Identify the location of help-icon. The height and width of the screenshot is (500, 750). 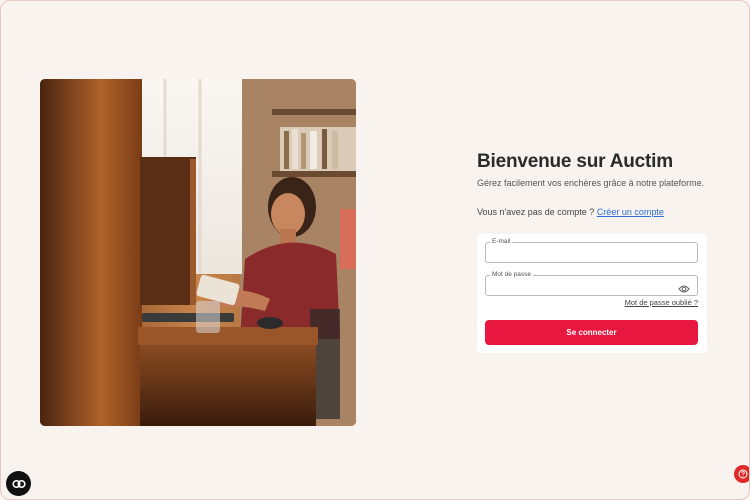
(741, 474).